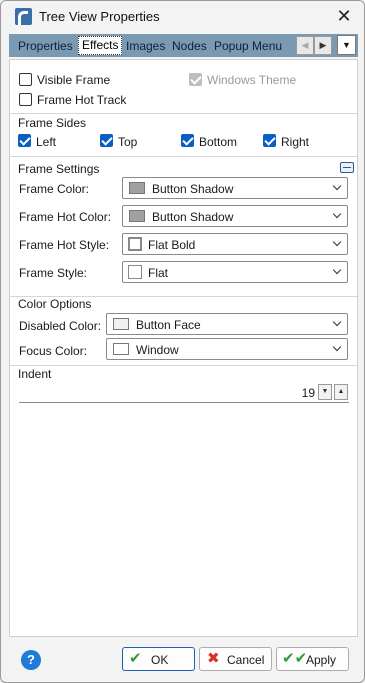  Describe the element at coordinates (60, 326) in the screenshot. I see `disabled-color-label: Disabled Color:` at that location.